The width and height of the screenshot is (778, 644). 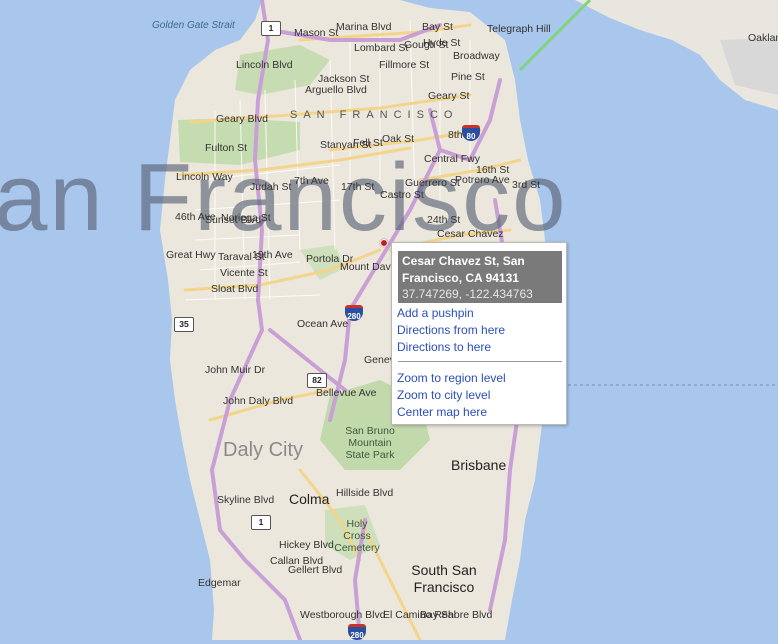 I want to click on landmark-telegraph-hill: Telegraph Hill, so click(x=519, y=29).